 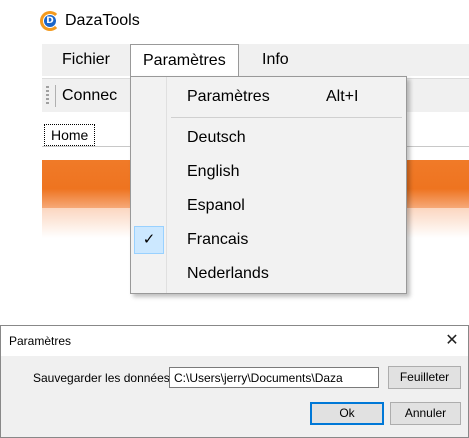 What do you see at coordinates (40, 341) in the screenshot?
I see `dialog-title: Paramètres` at bounding box center [40, 341].